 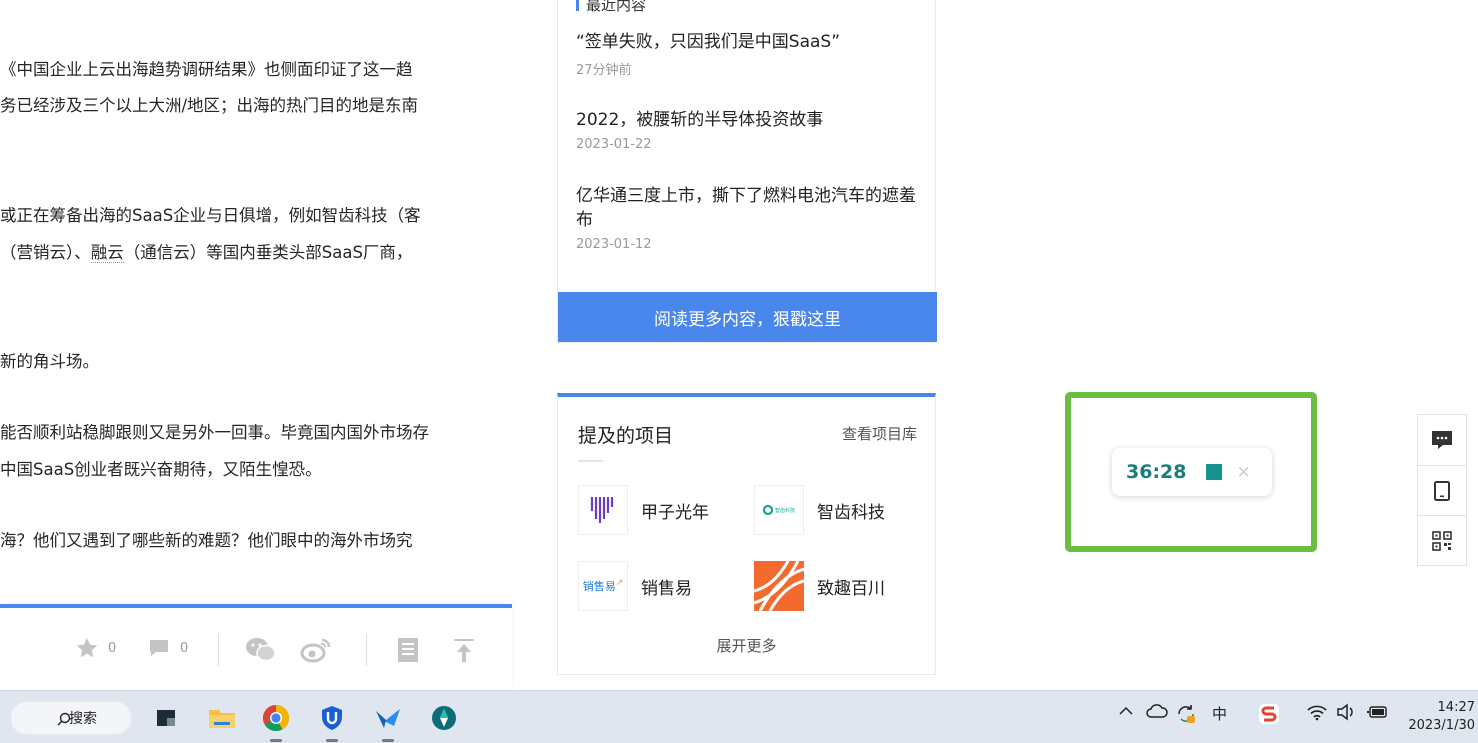 I want to click on side-mobile-button, so click(x=1442, y=490).